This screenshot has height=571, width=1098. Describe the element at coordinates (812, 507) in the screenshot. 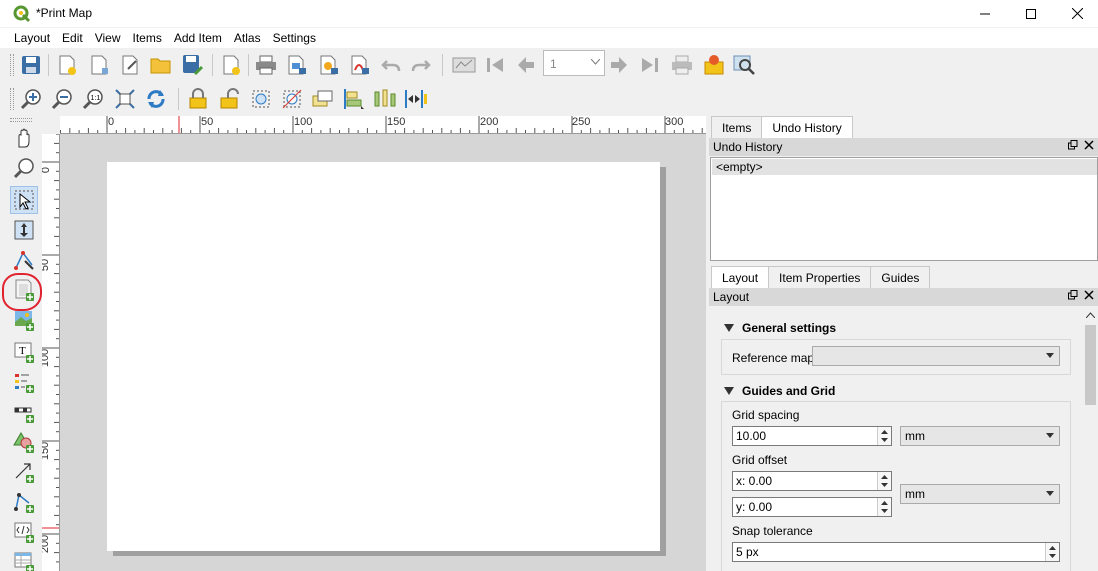

I see `grid-offset-y-input: y: 0.00` at that location.